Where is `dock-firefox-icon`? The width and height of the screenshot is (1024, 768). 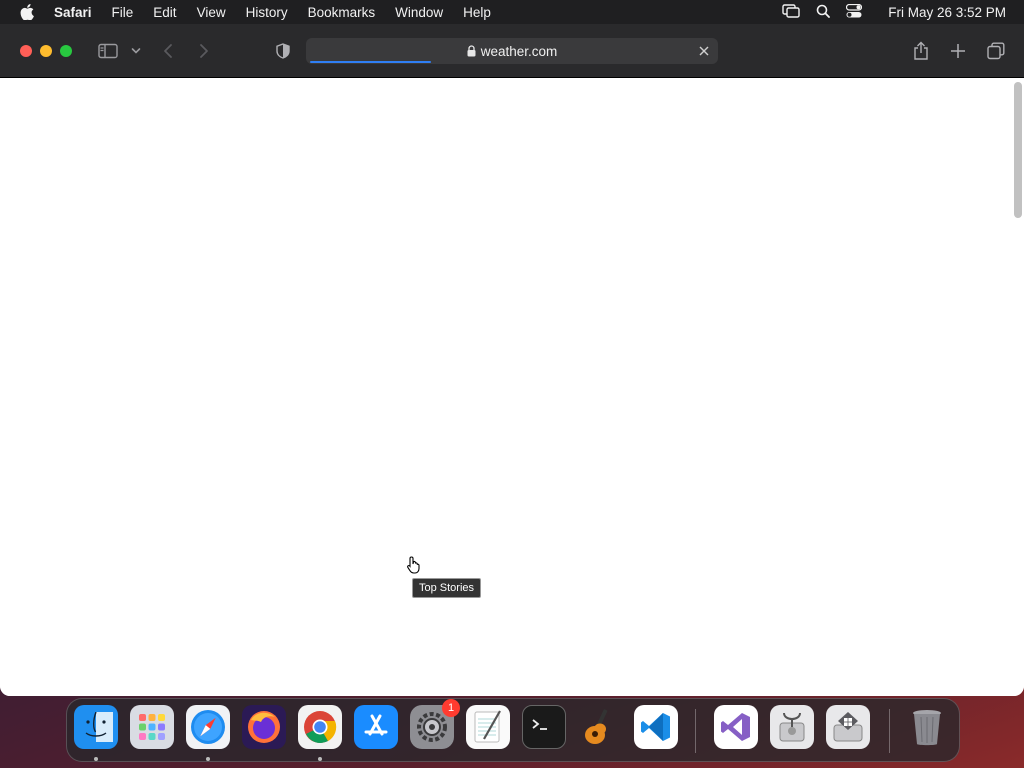 dock-firefox-icon is located at coordinates (264, 727).